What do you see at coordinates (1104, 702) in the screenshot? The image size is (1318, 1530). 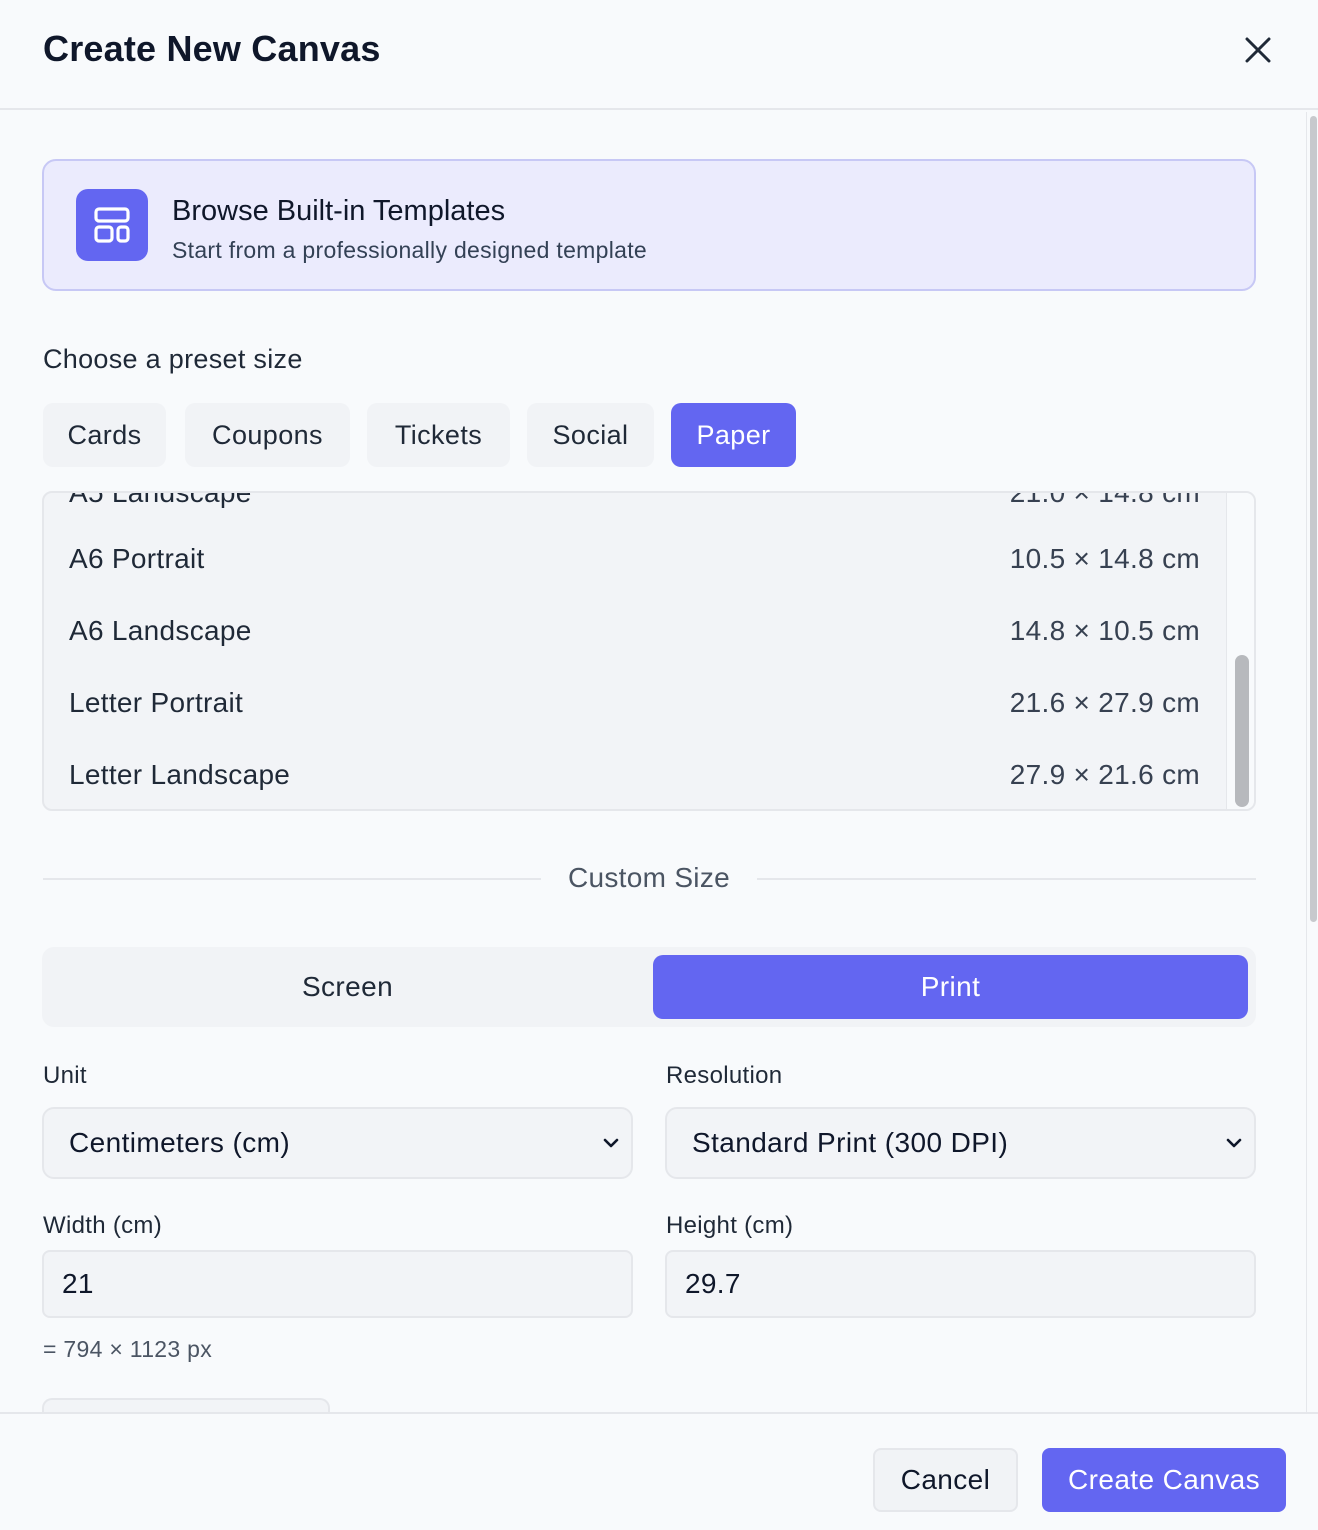 I see `preset-item-size: 21.6 × 27.9 cm` at bounding box center [1104, 702].